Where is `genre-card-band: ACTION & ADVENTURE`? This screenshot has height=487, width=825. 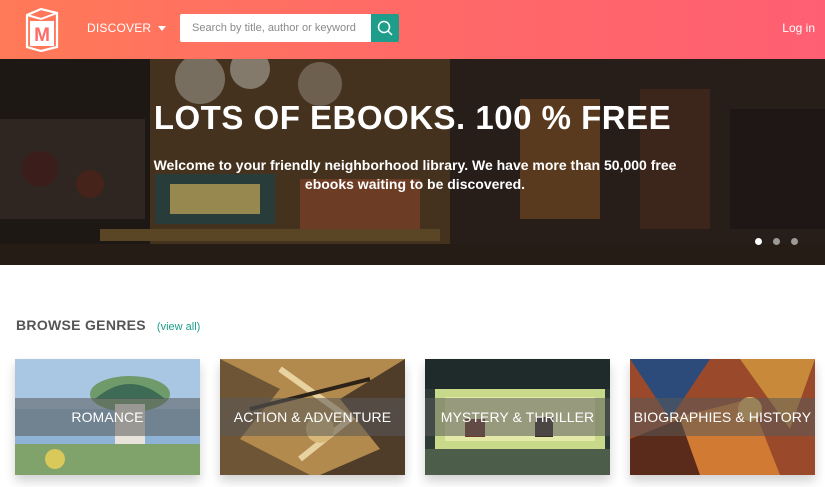
genre-card-band: ACTION & ADVENTURE is located at coordinates (312, 417).